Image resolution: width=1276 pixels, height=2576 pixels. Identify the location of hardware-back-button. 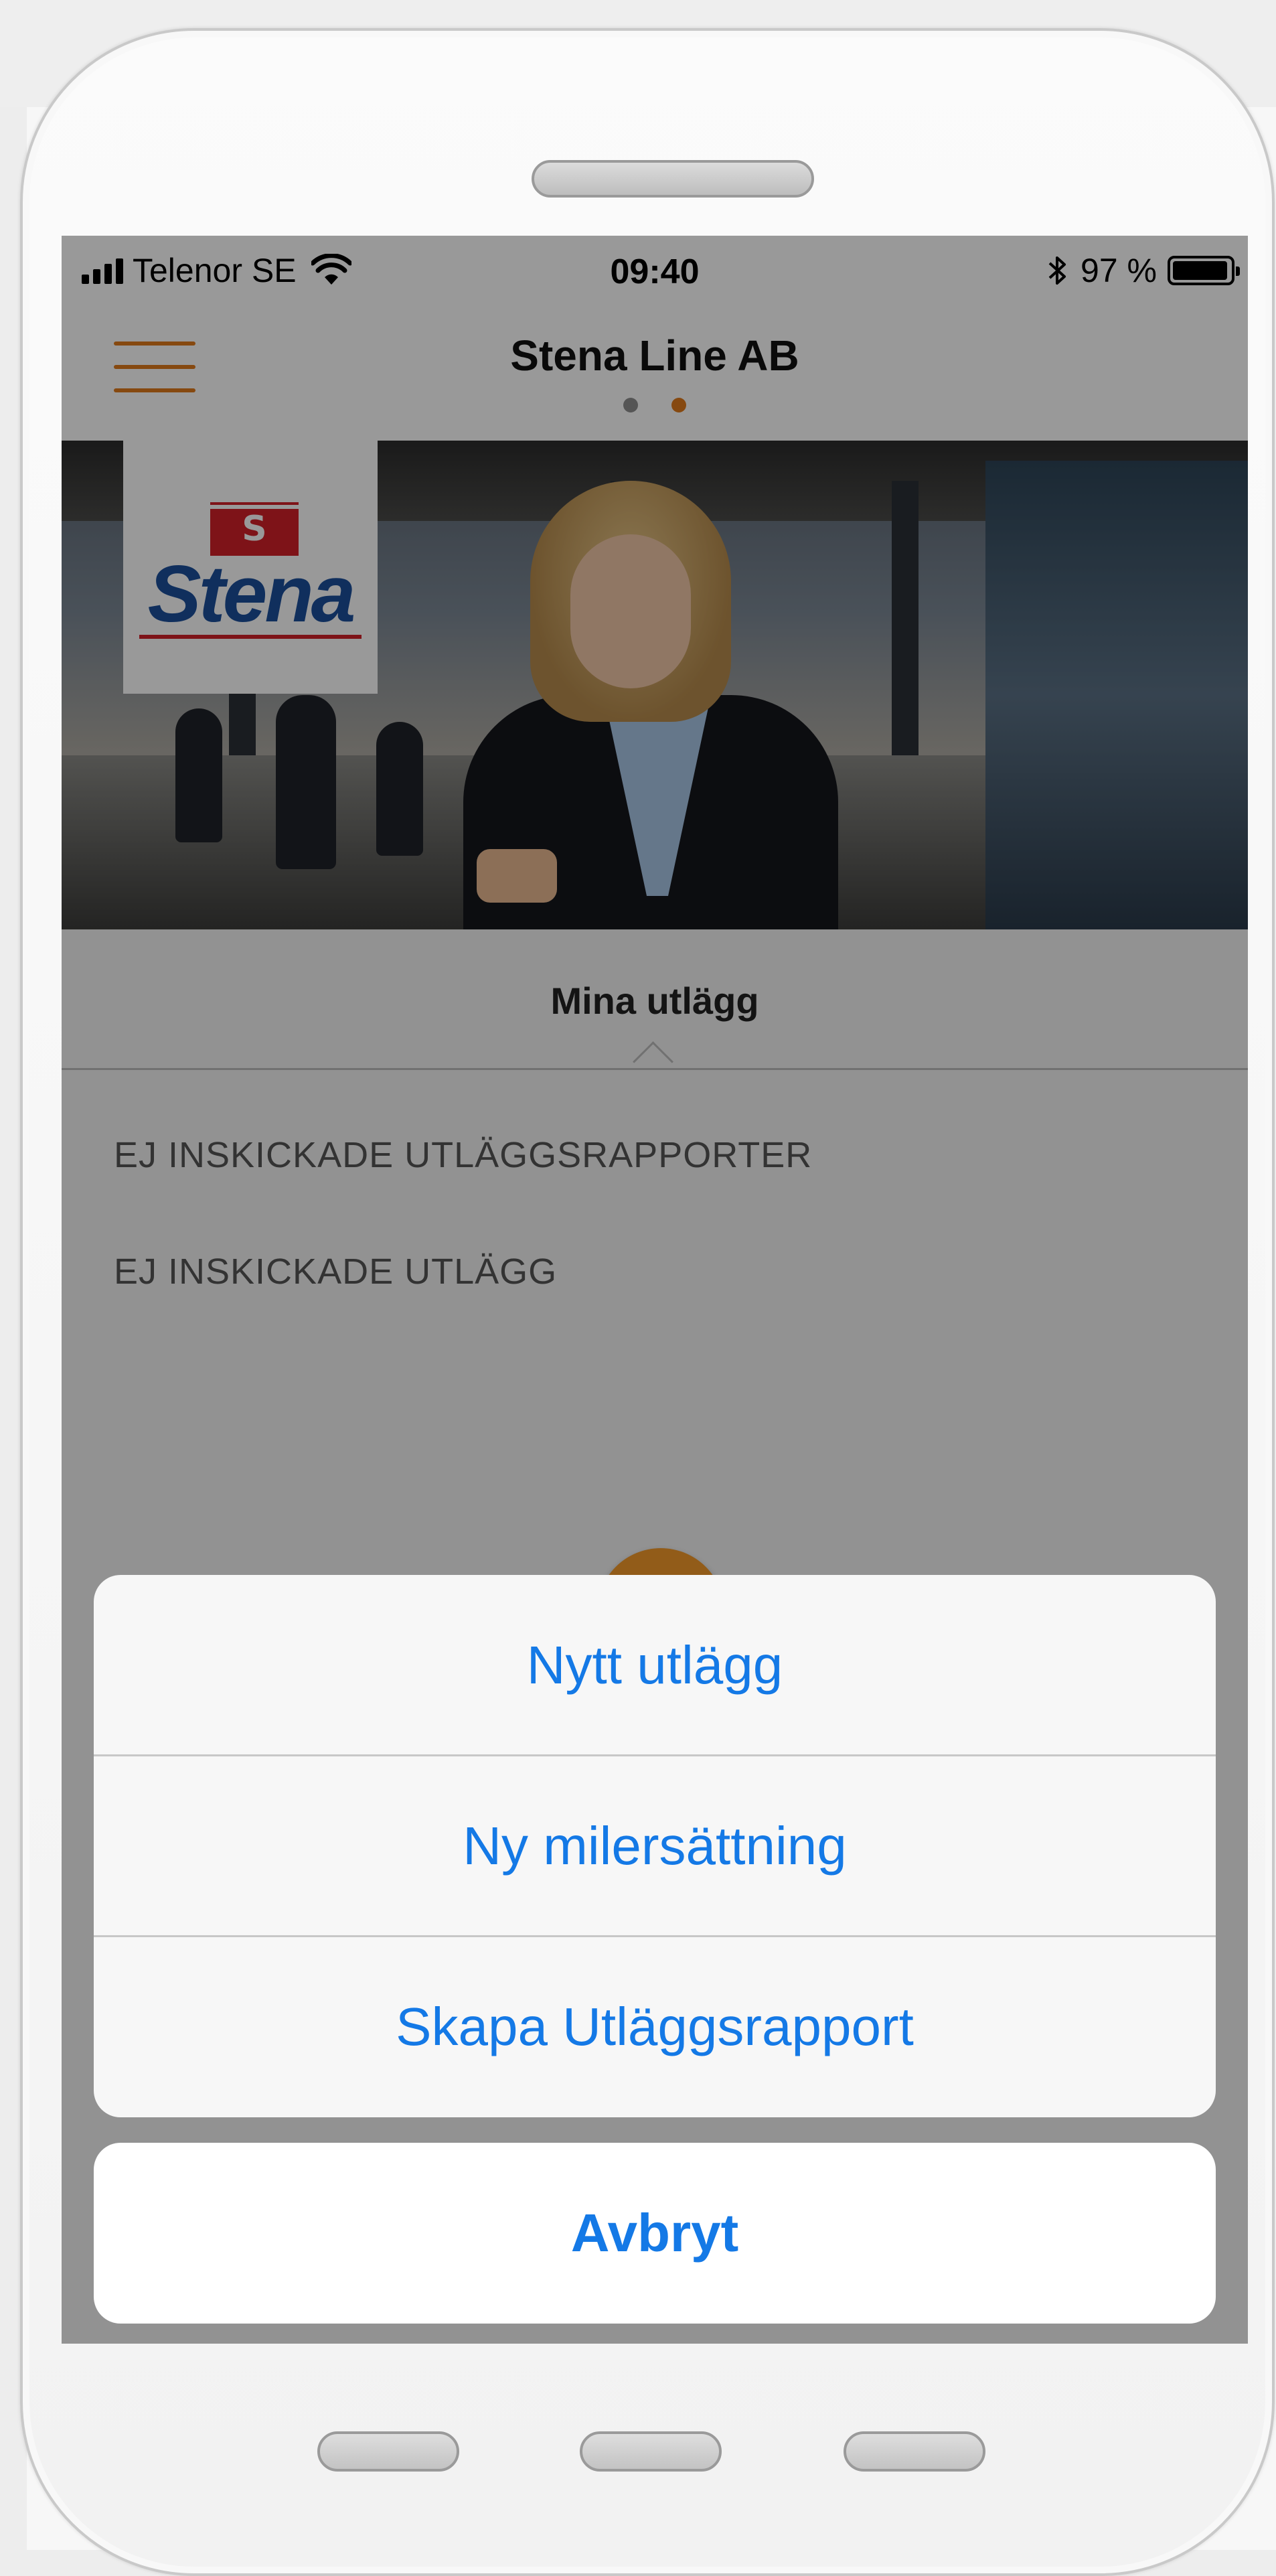
(388, 2451).